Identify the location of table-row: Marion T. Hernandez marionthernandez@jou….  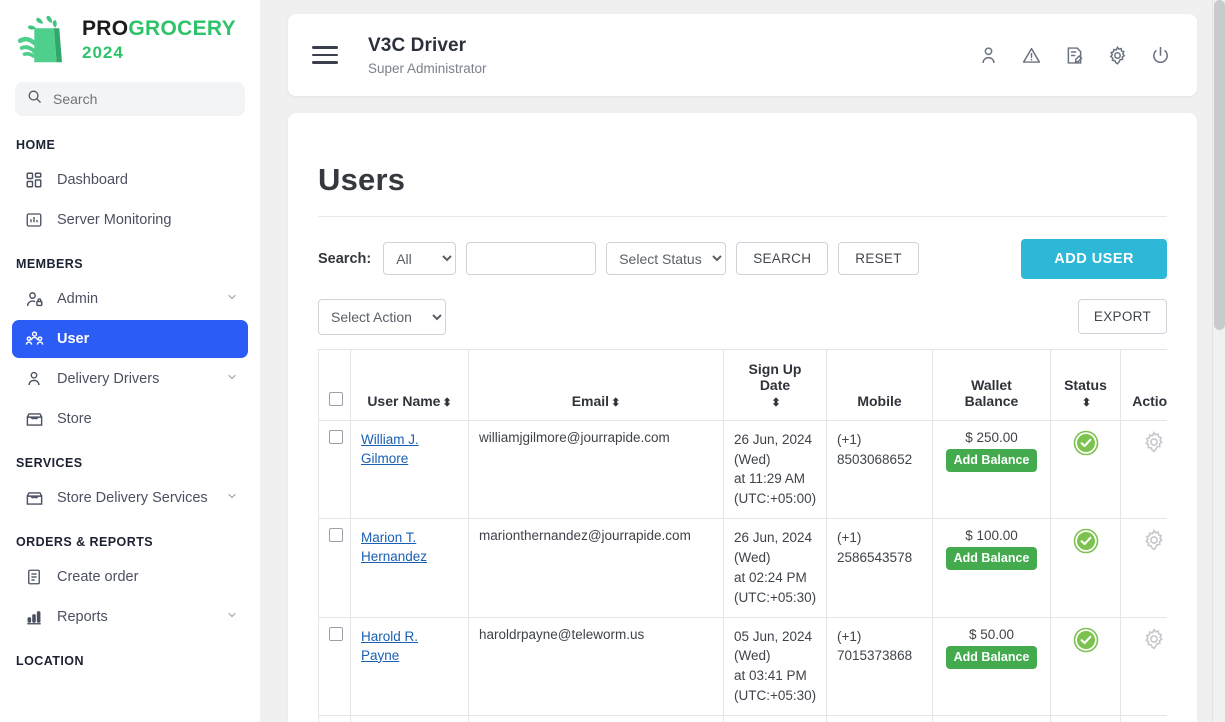
(742, 568).